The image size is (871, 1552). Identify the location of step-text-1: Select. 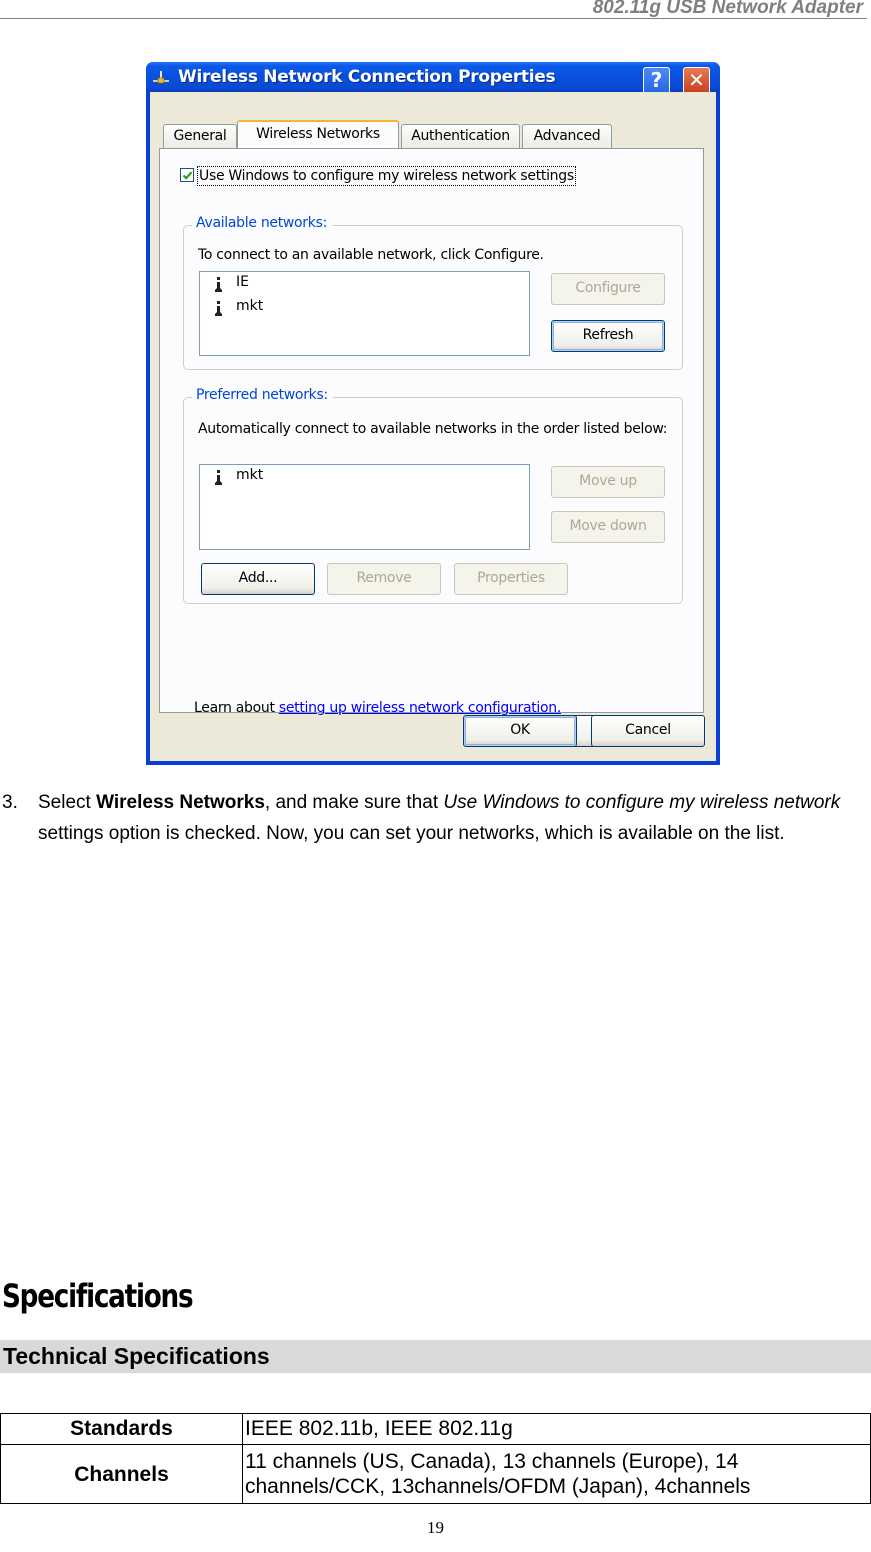
(67, 802).